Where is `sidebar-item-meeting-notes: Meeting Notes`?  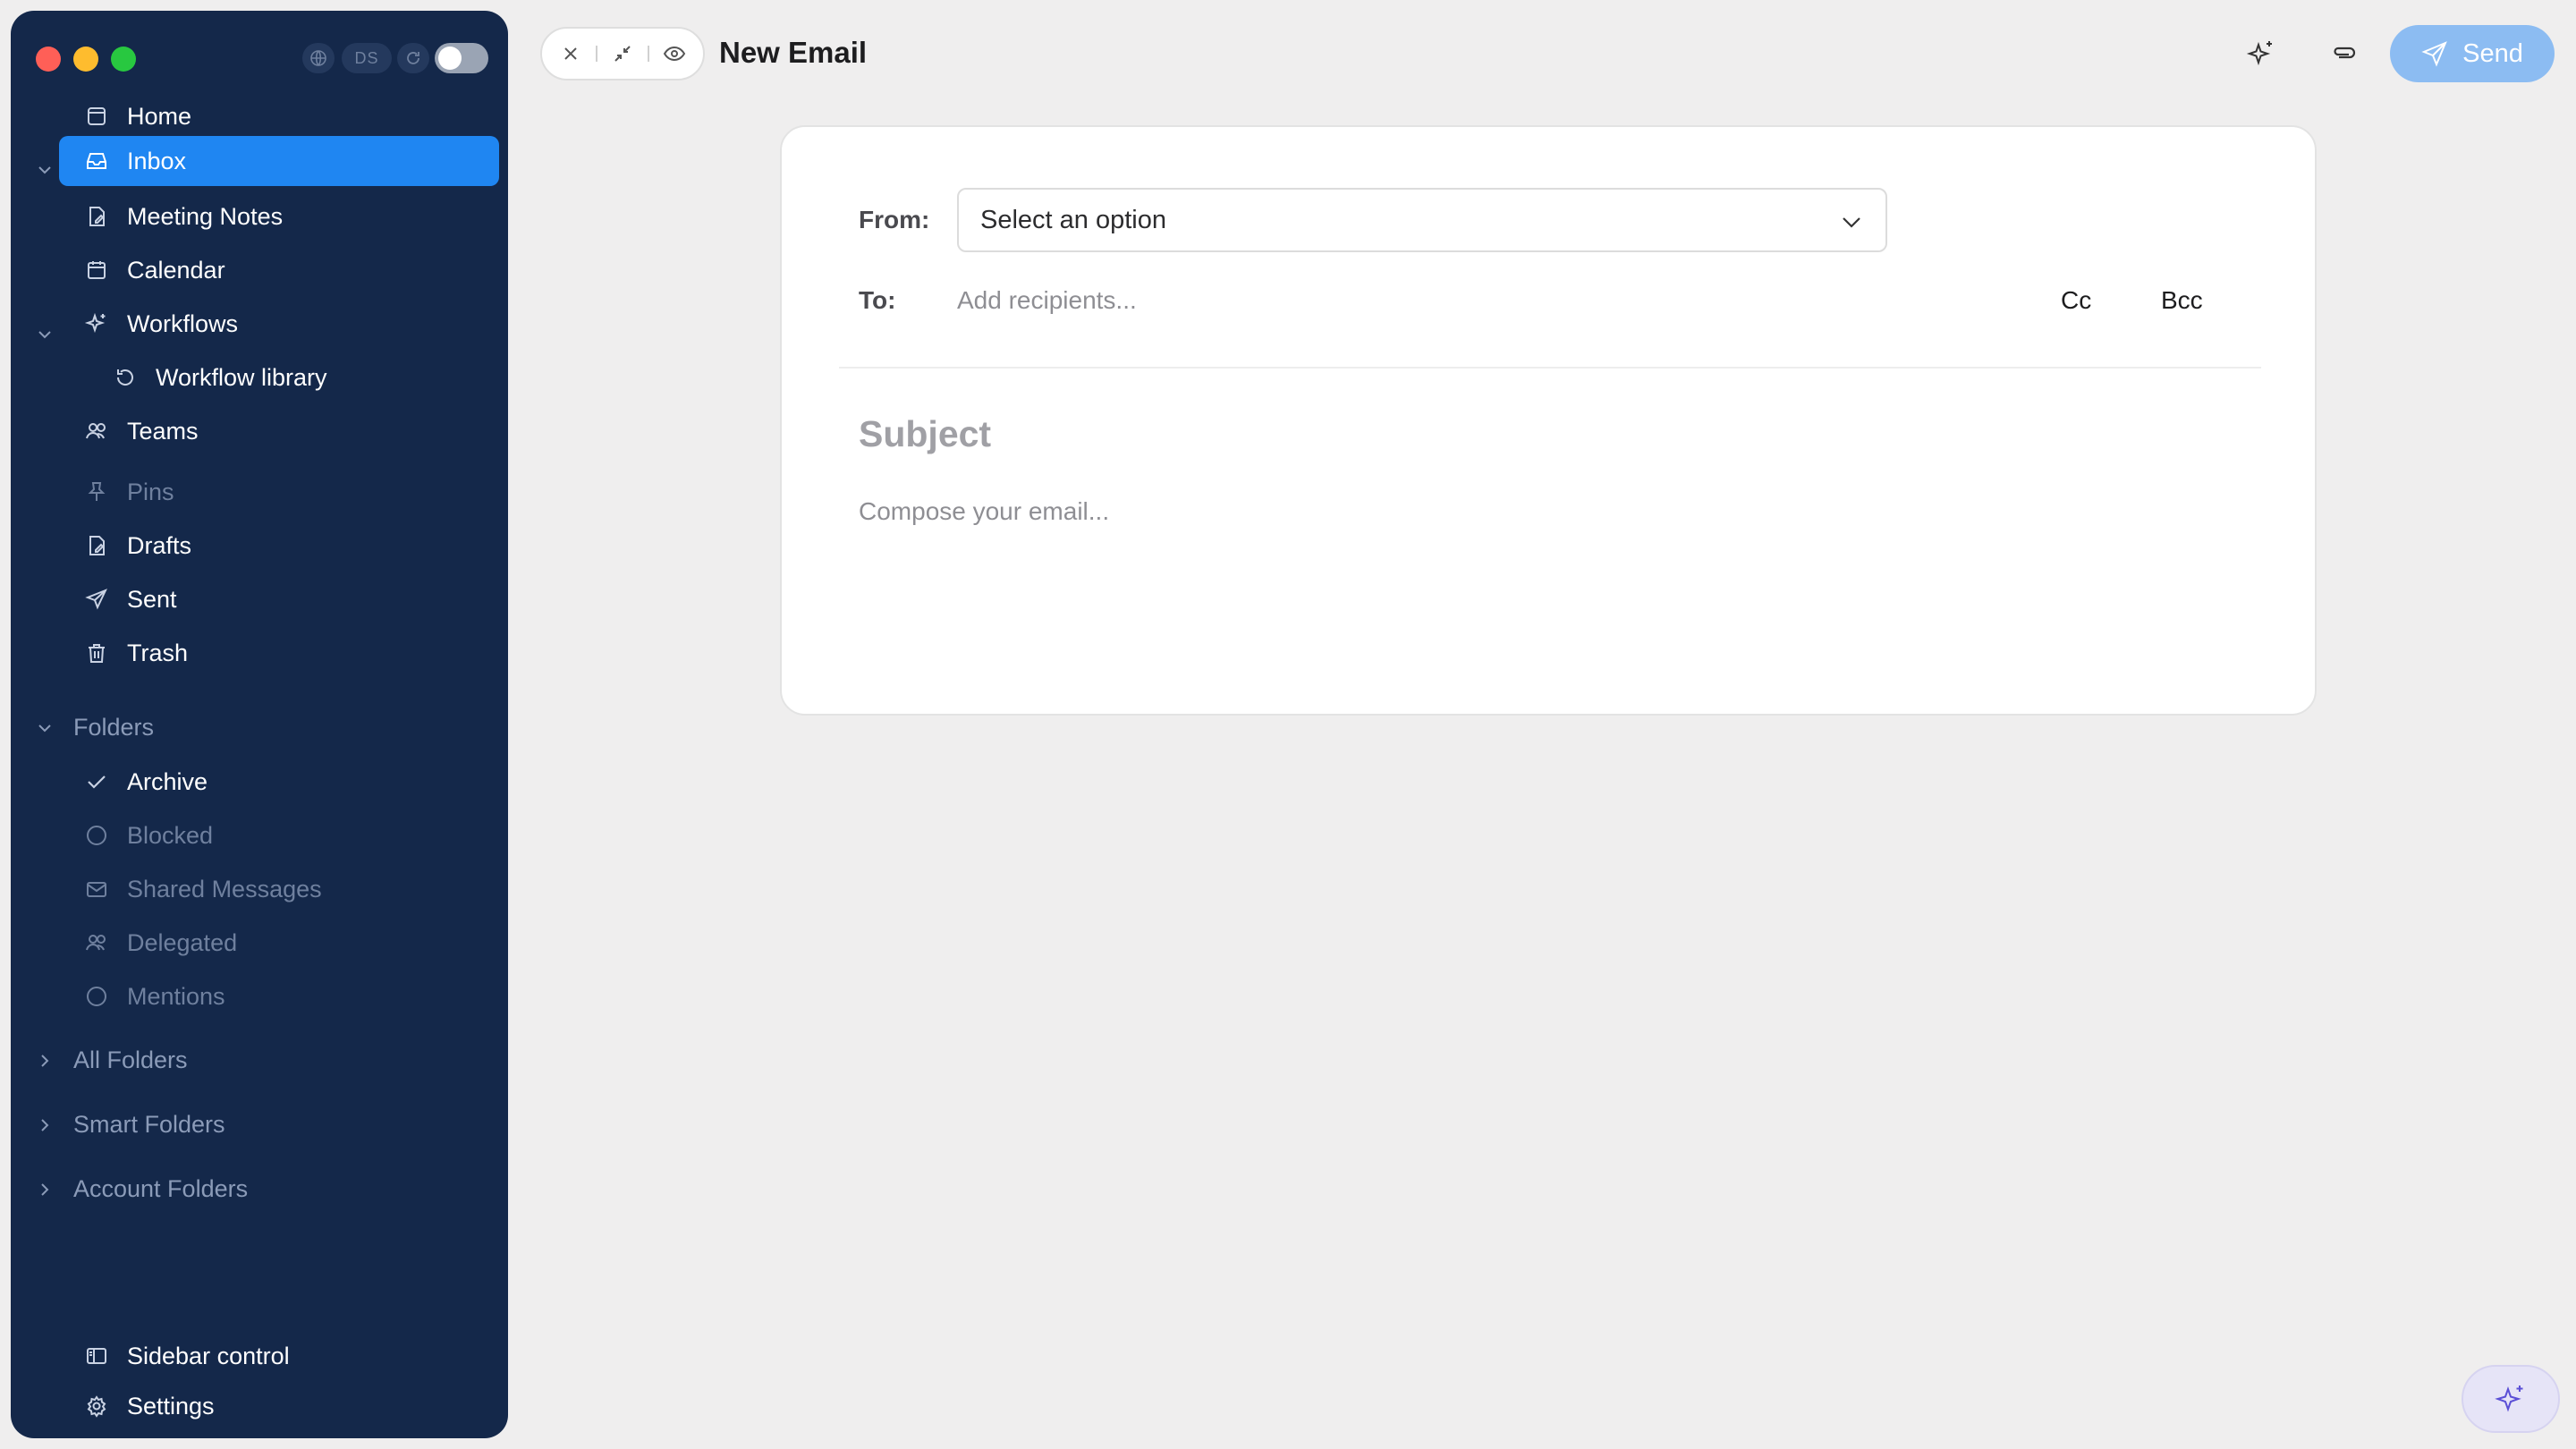
sidebar-item-meeting-notes: Meeting Notes is located at coordinates (279, 216).